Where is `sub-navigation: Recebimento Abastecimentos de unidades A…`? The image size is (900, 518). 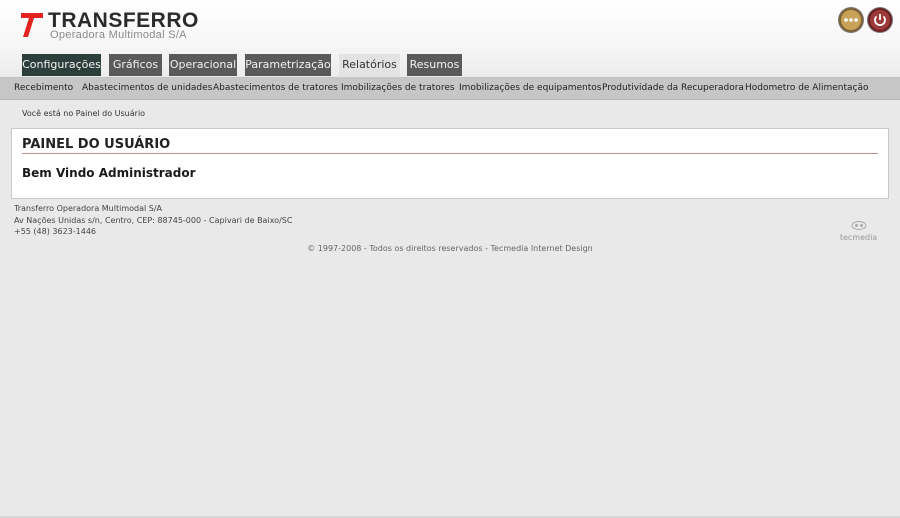 sub-navigation: Recebimento Abastecimentos de unidades A… is located at coordinates (450, 88).